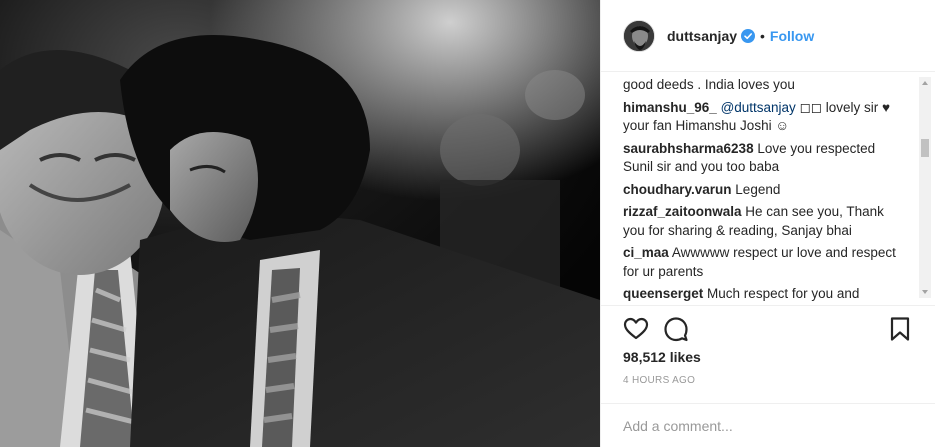  What do you see at coordinates (670, 107) in the screenshot?
I see `comment-username: himanshu_96_` at bounding box center [670, 107].